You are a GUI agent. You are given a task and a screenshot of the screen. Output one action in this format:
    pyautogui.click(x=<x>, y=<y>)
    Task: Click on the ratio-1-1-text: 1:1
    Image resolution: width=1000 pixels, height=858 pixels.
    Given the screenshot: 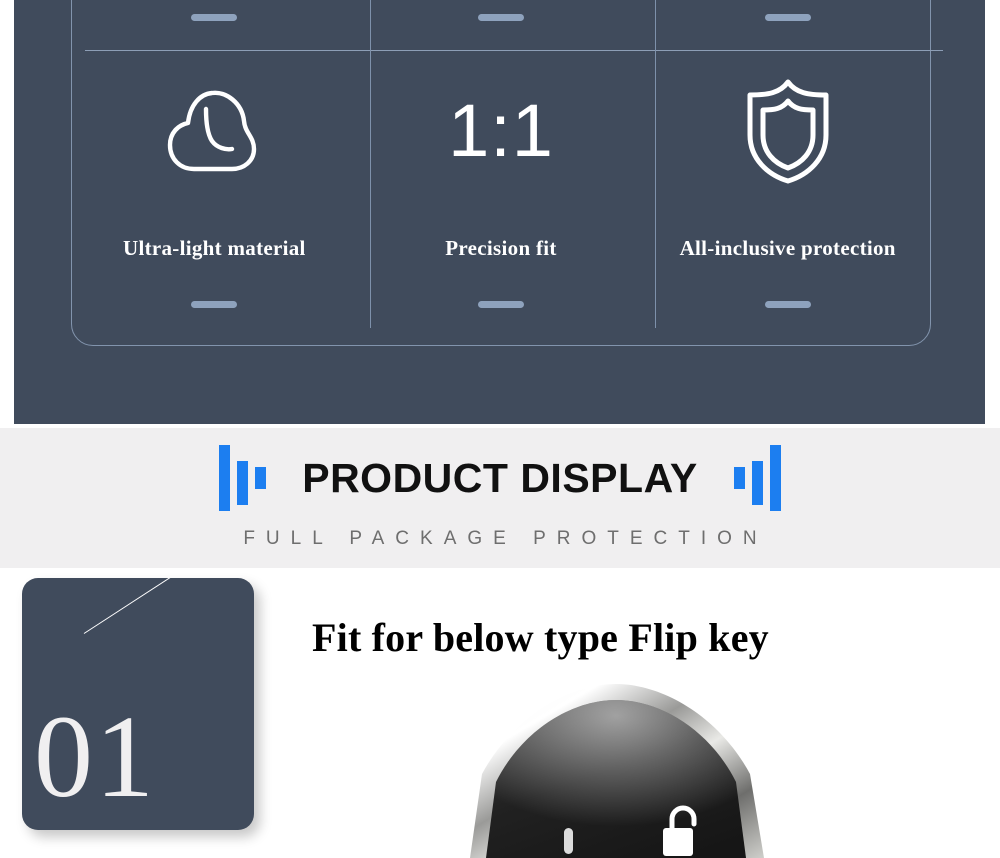 What is the action you would take?
    pyautogui.click(x=501, y=130)
    